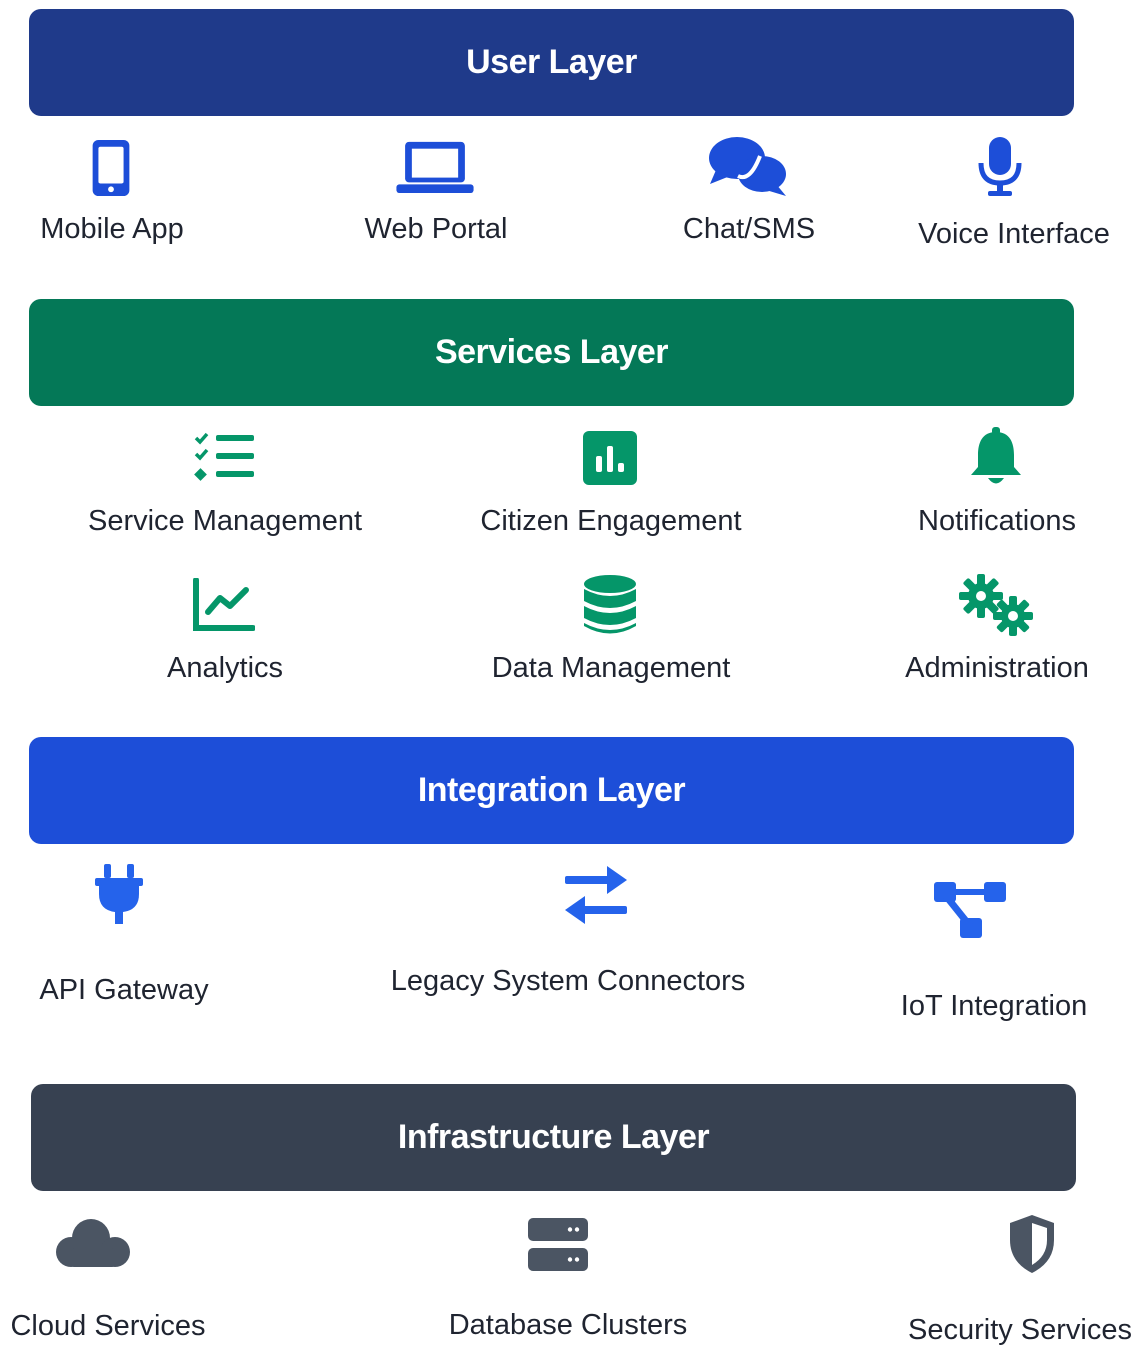 The height and width of the screenshot is (1346, 1140). What do you see at coordinates (119, 894) in the screenshot?
I see `plug-icon` at bounding box center [119, 894].